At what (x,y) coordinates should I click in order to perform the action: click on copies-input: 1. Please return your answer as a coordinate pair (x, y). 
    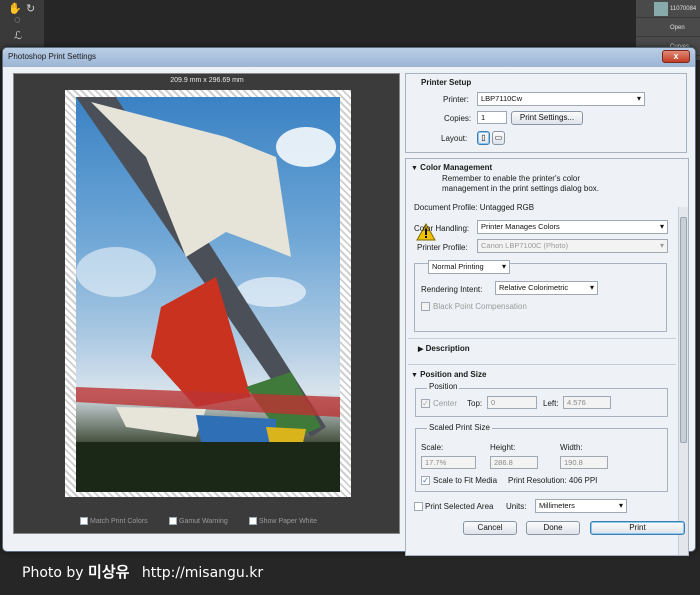
    Looking at the image, I should click on (492, 117).